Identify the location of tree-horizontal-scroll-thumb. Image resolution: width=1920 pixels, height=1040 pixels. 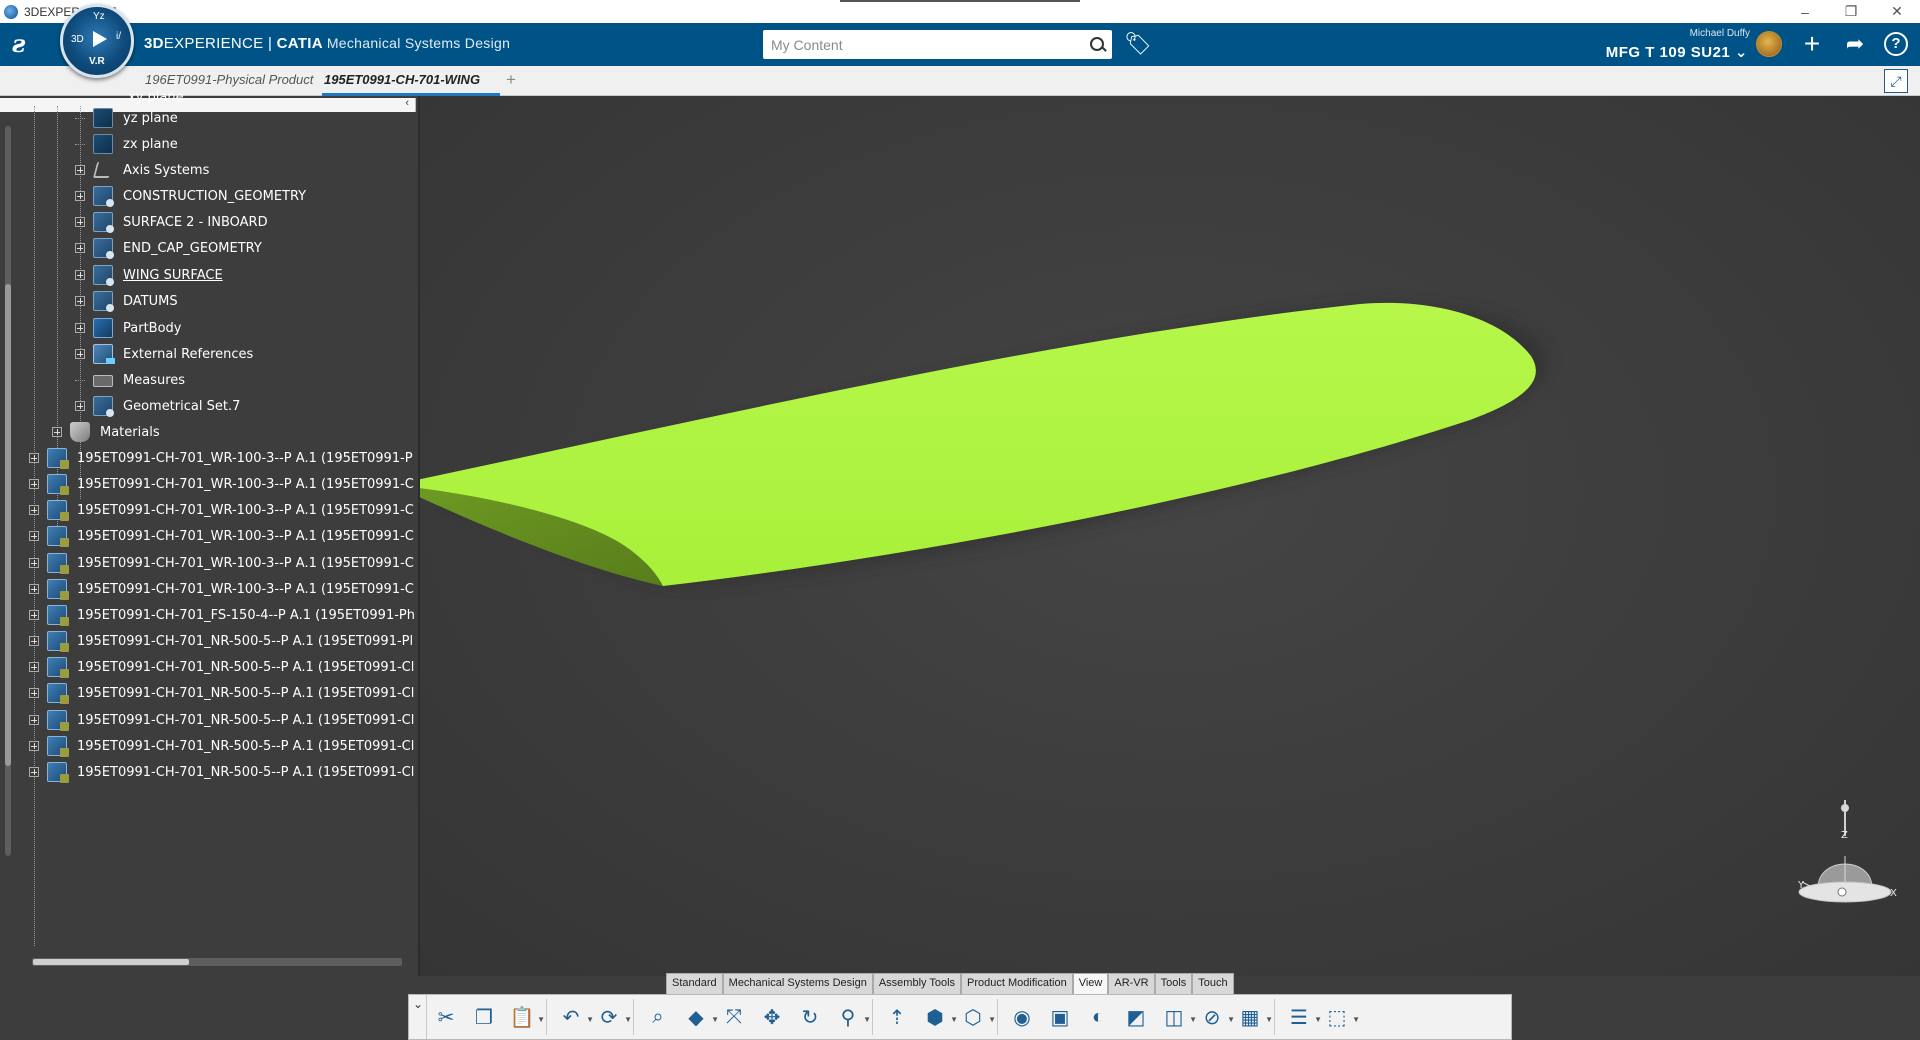
(111, 962).